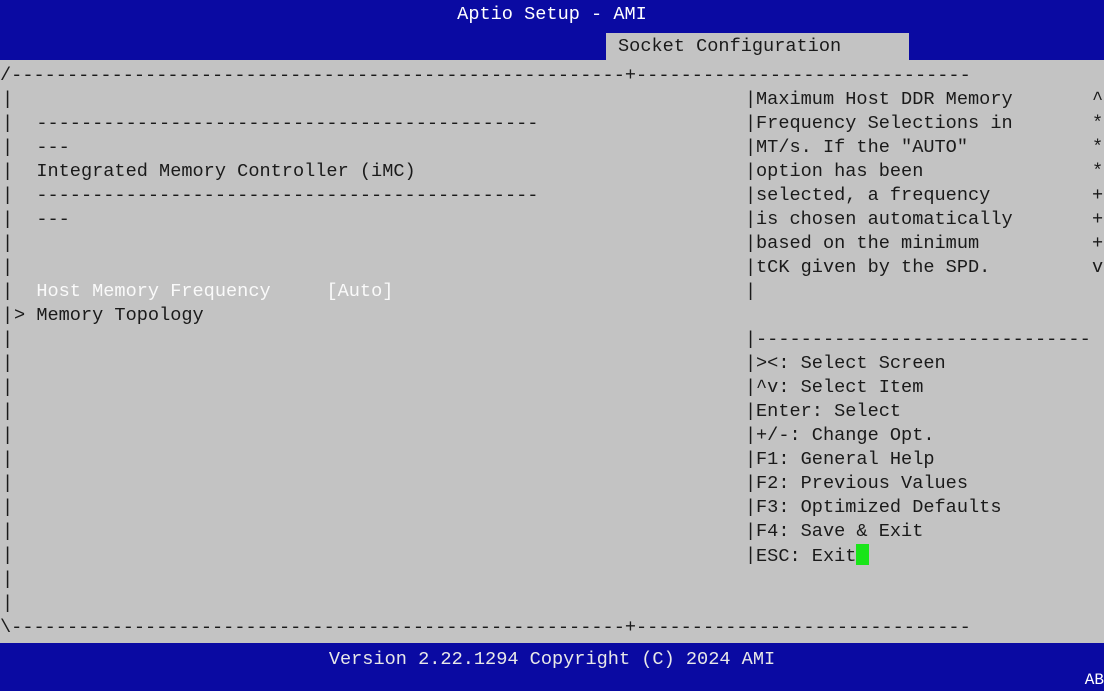 Image resolution: width=1104 pixels, height=691 pixels. I want to click on host-memory-frequency-item: Host Memory Frequency [Auto], so click(203, 292).